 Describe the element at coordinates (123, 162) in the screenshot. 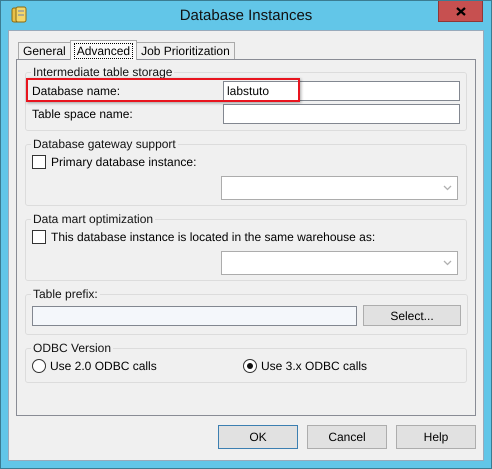

I see `checkbox-label: Primary database instance:` at that location.